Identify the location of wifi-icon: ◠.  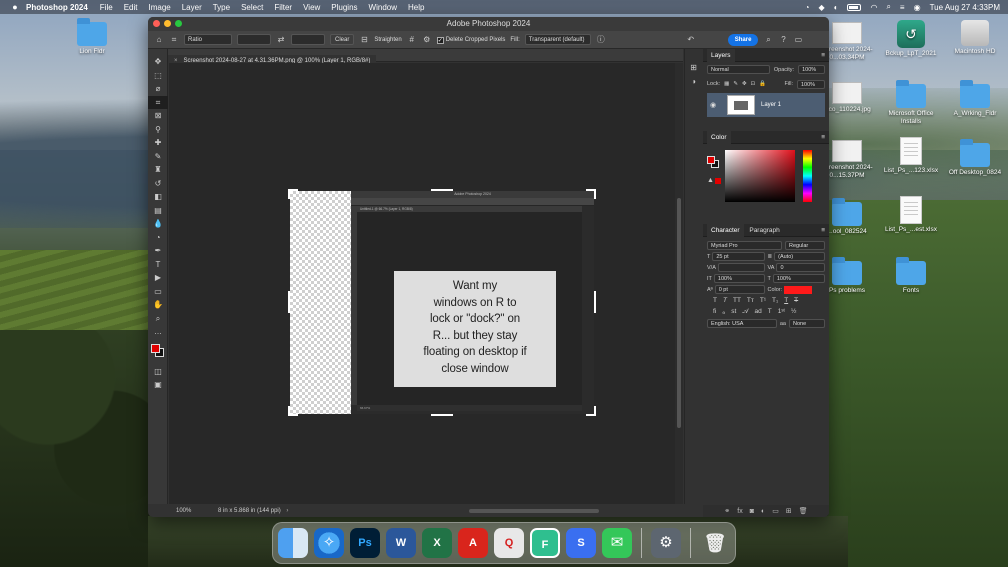
(873, 7).